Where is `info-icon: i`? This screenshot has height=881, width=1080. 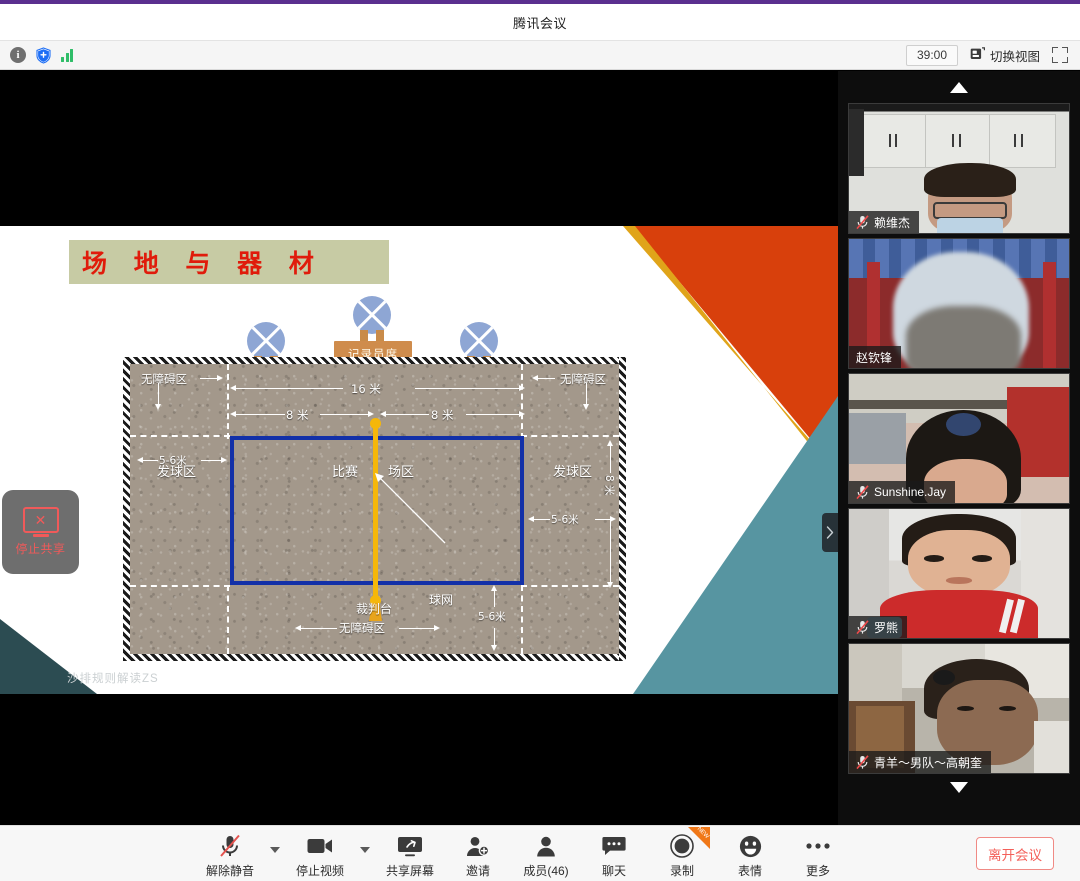
info-icon: i is located at coordinates (18, 55).